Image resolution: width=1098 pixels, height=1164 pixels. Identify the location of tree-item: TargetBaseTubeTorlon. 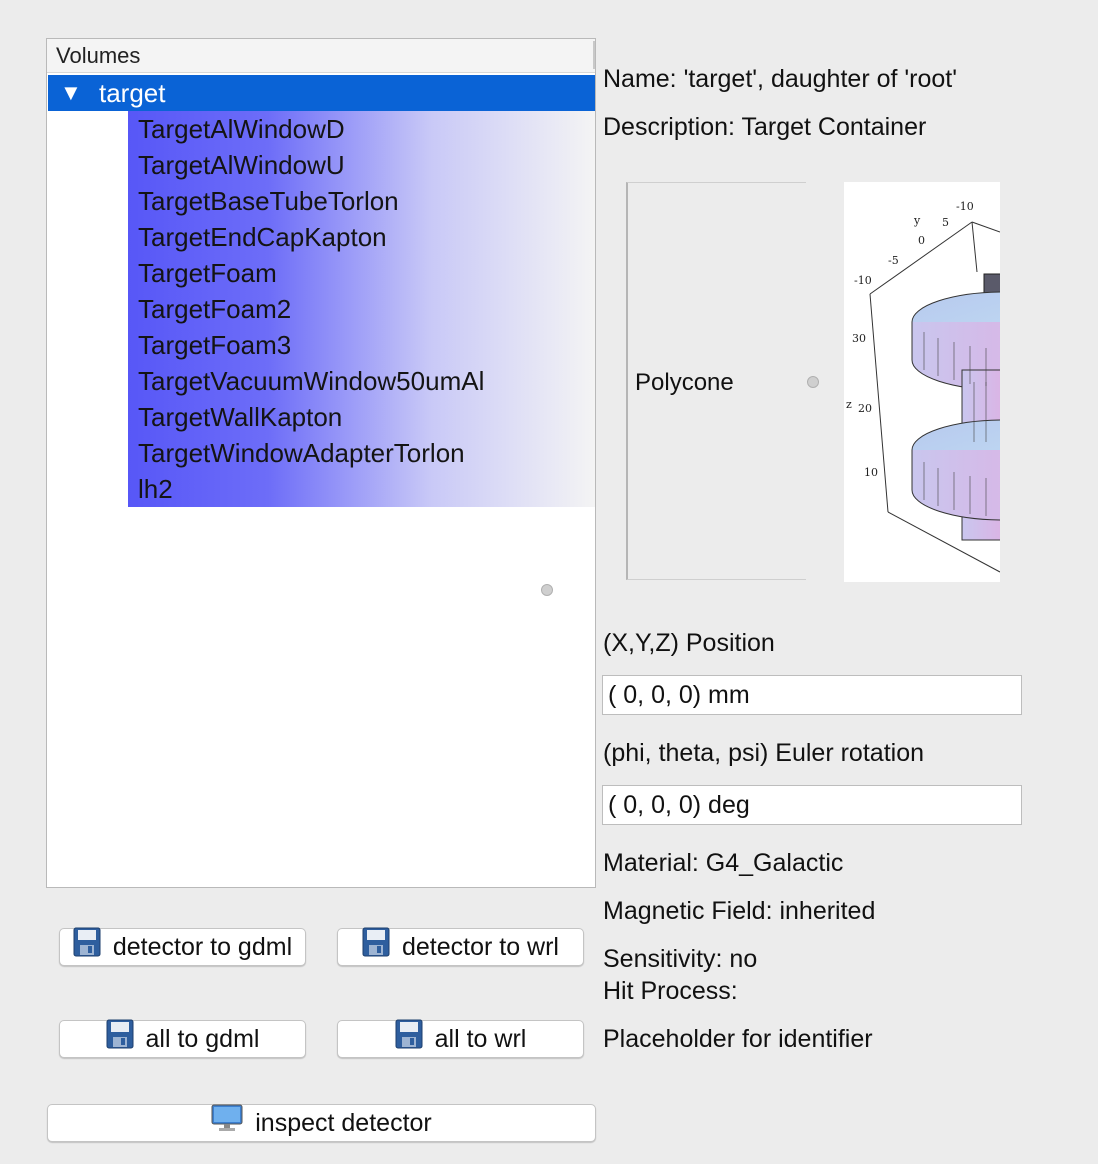
(361, 201).